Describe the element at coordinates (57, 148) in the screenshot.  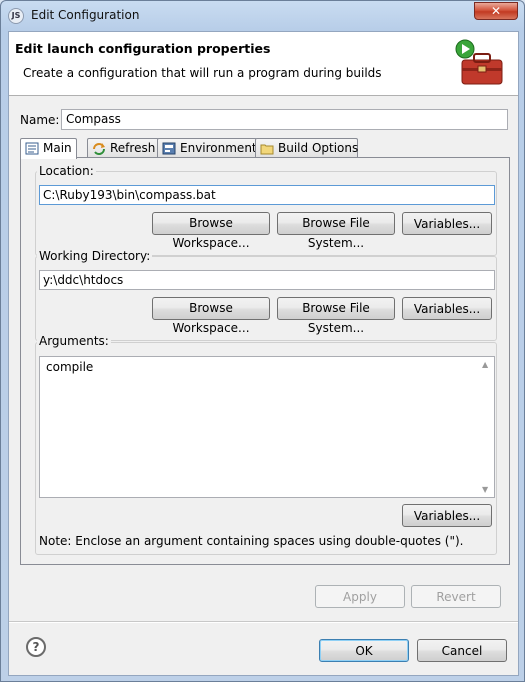
I see `tab-main-label: Main` at that location.